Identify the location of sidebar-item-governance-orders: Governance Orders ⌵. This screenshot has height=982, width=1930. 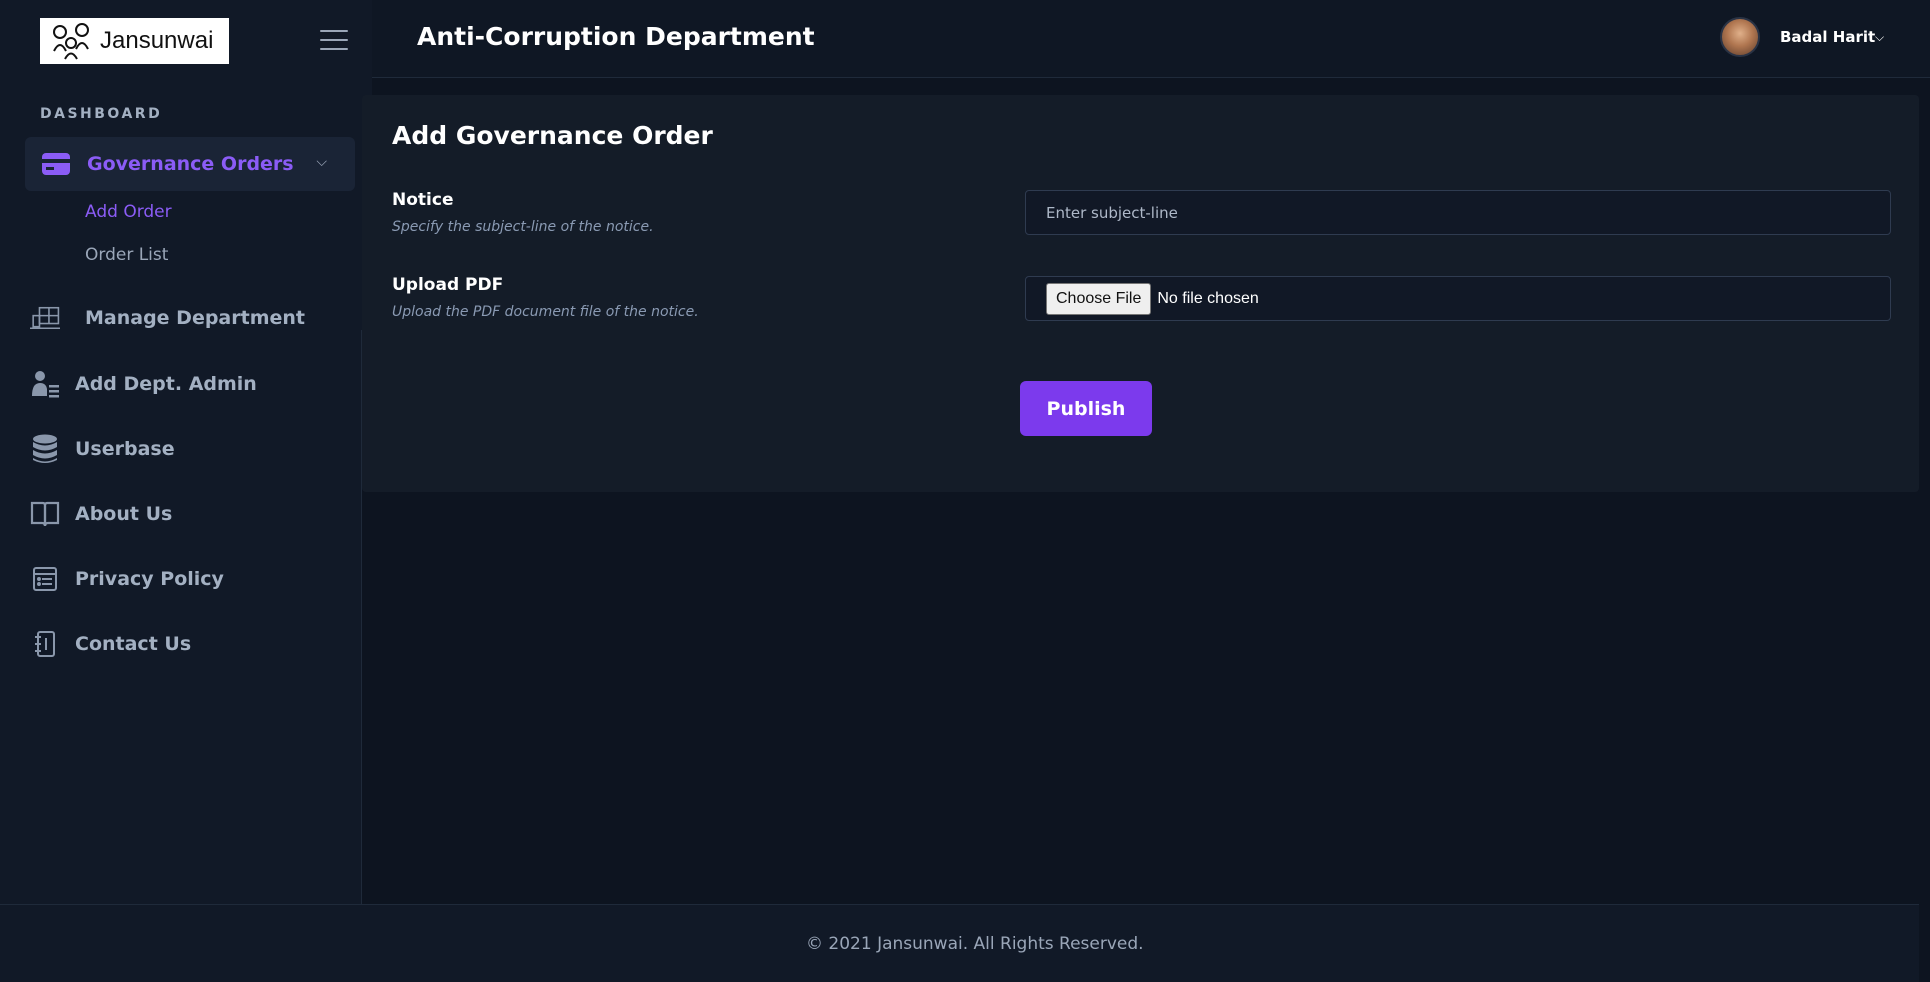
(190, 164).